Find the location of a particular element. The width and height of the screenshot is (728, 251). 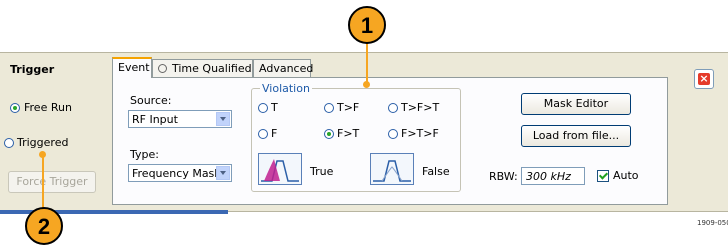

violation-option-f-t-radio is located at coordinates (329, 134).